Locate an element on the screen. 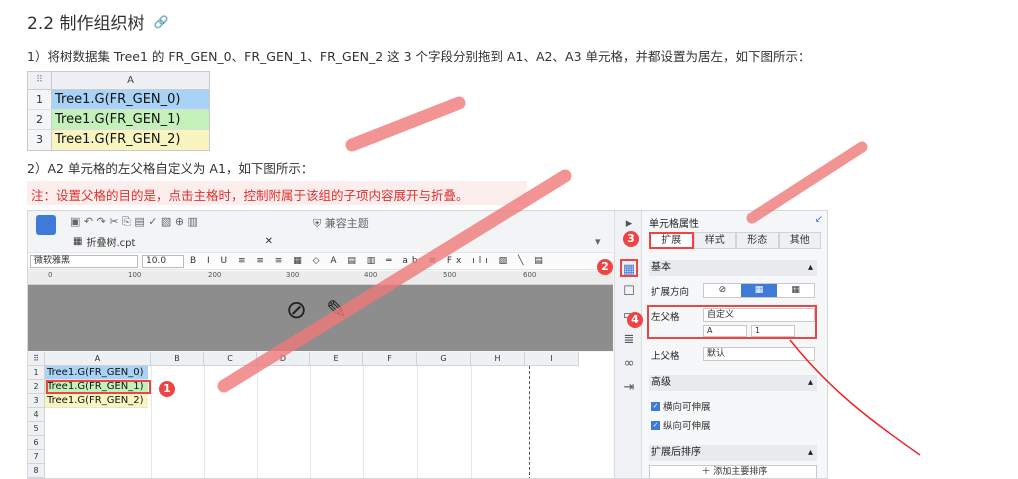 The height and width of the screenshot is (479, 1018). col-header: B is located at coordinates (177, 359).